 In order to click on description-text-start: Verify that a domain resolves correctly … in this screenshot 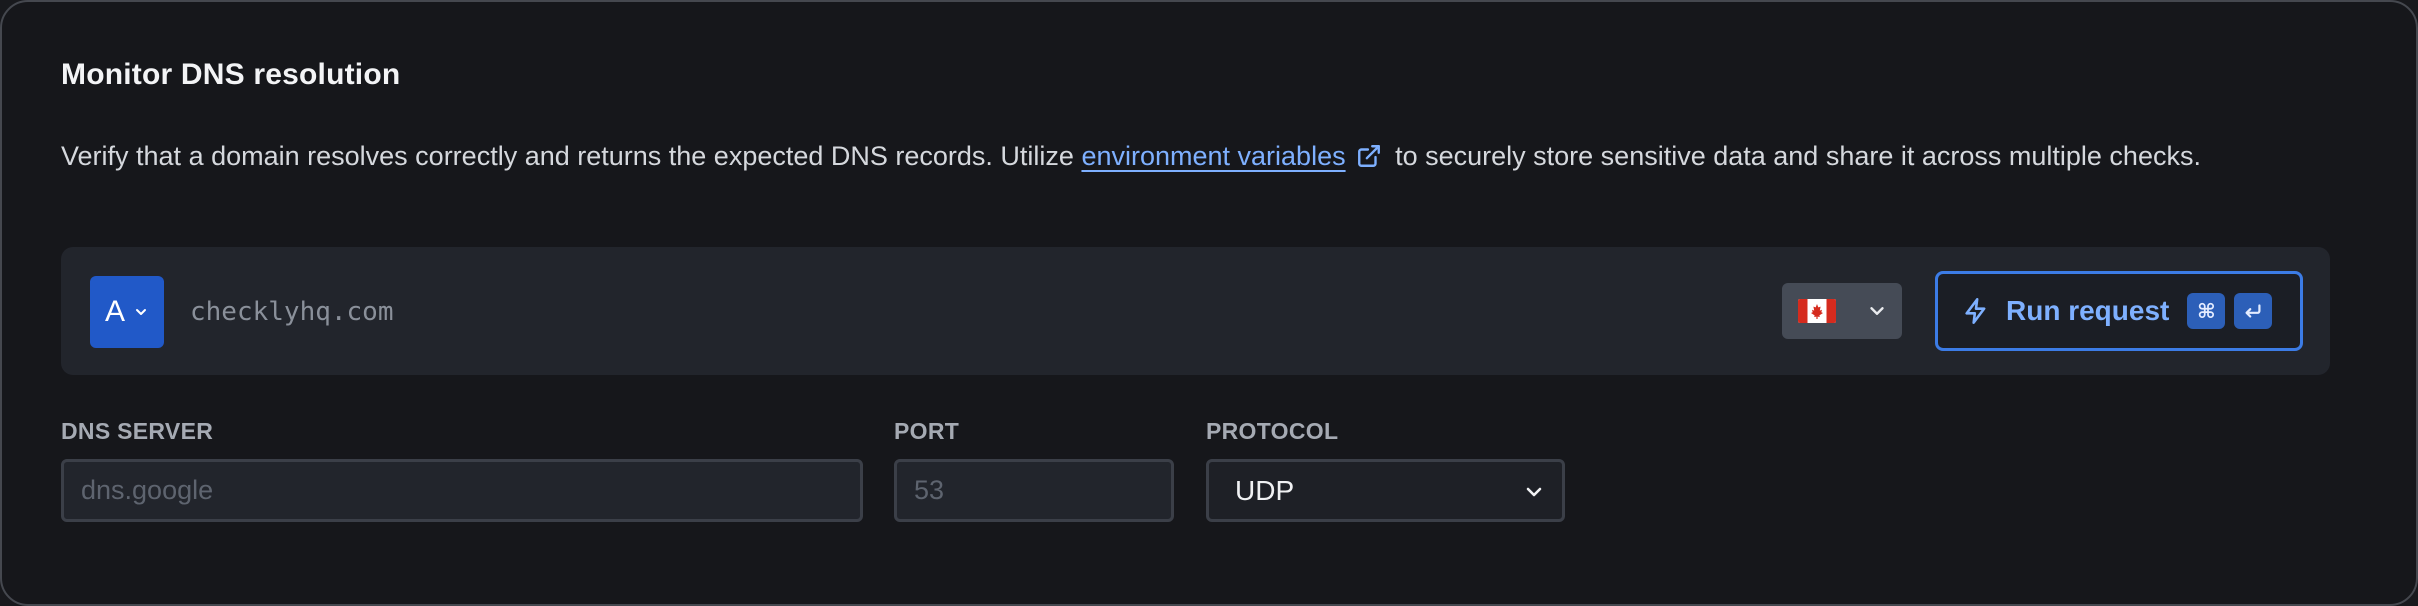, I will do `click(571, 156)`.